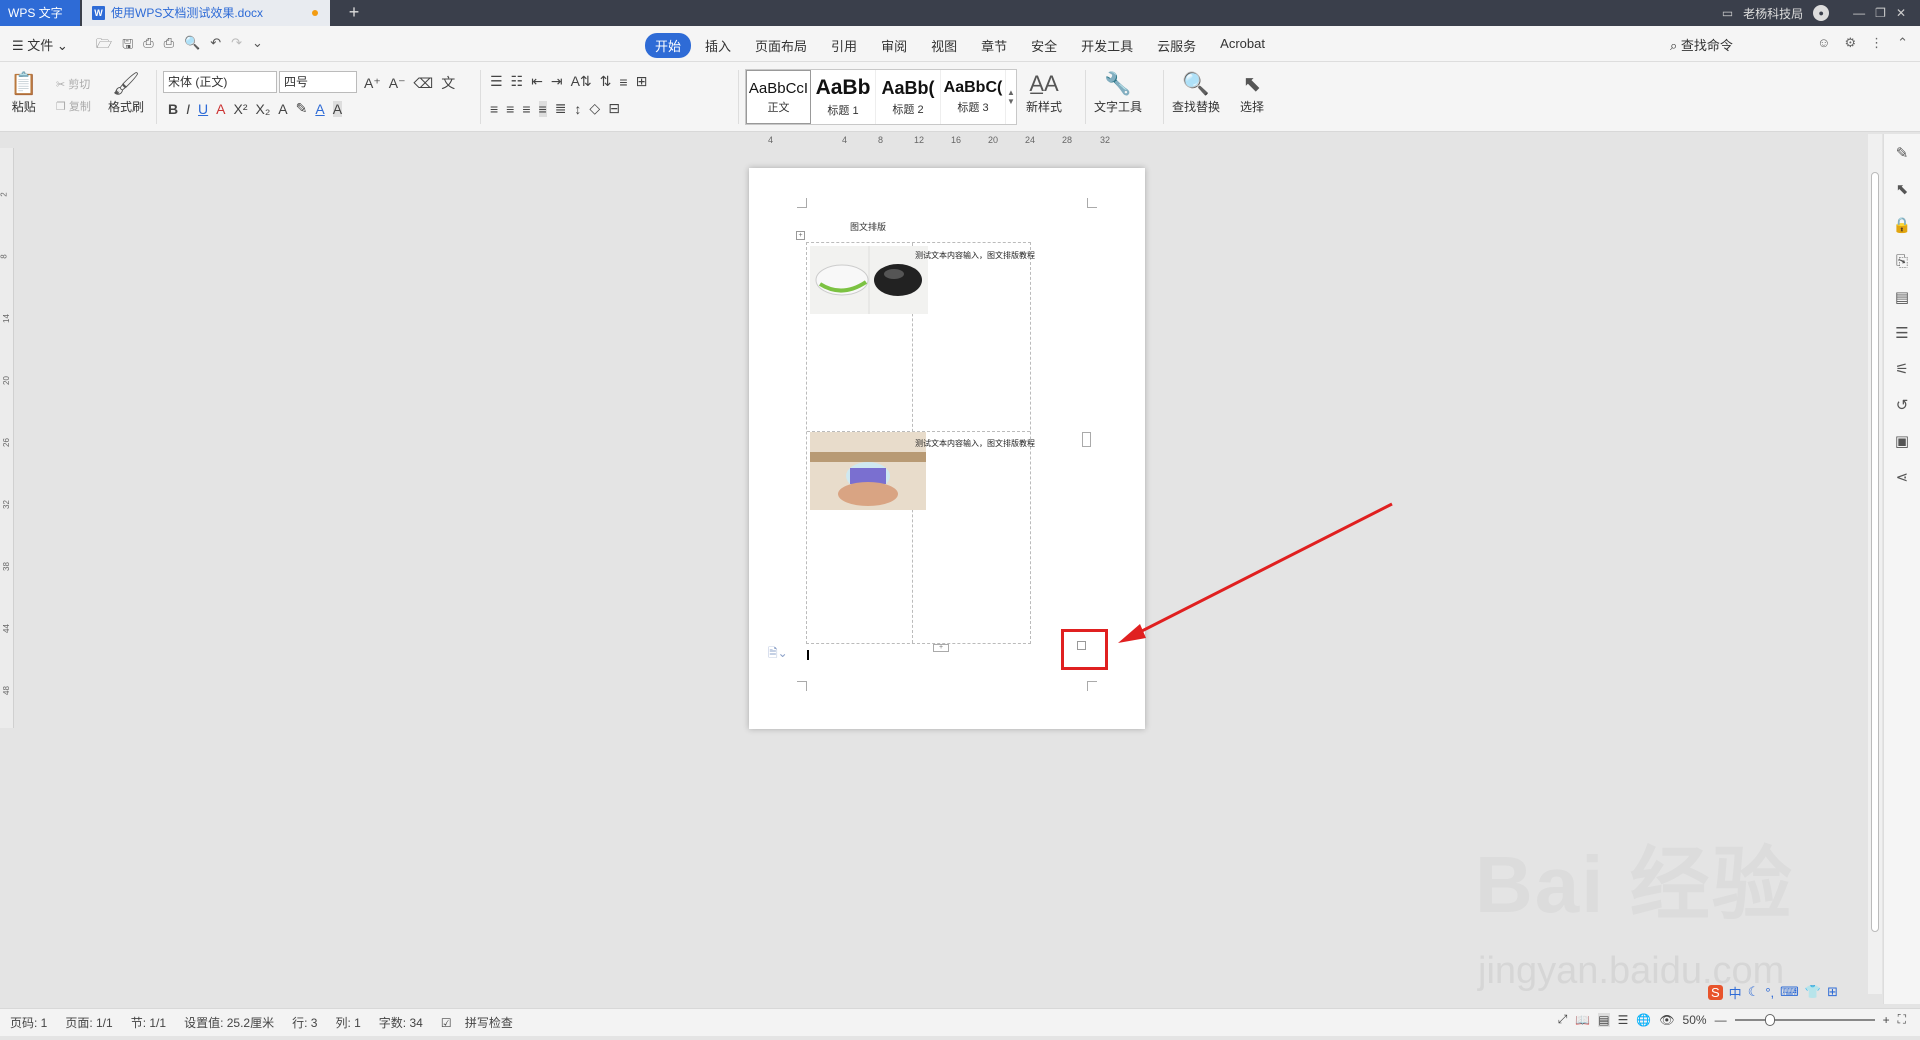 This screenshot has height=1040, width=1920. What do you see at coordinates (975, 443) in the screenshot?
I see `row2-text: 测试文本内容输入，图文排版教程` at bounding box center [975, 443].